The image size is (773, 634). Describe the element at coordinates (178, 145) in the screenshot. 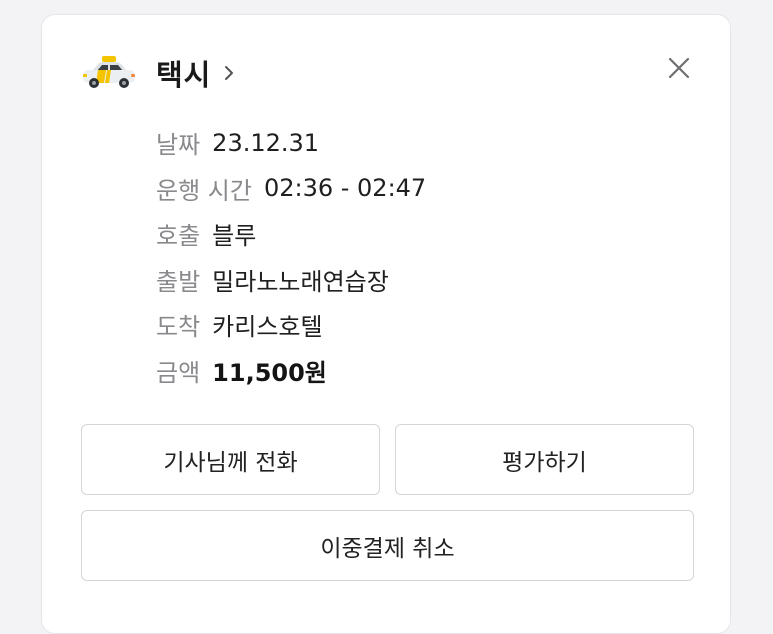

I see `detail-label: 날짜` at that location.